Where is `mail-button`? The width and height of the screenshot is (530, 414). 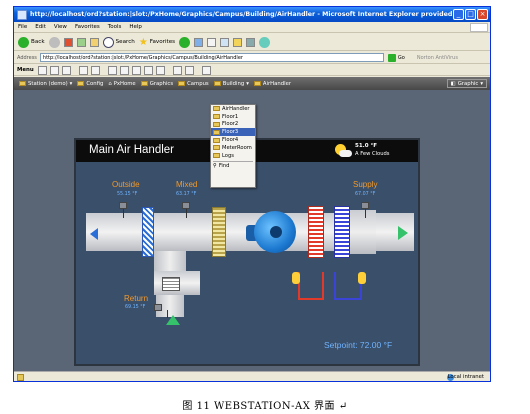
mail-button is located at coordinates (199, 42).